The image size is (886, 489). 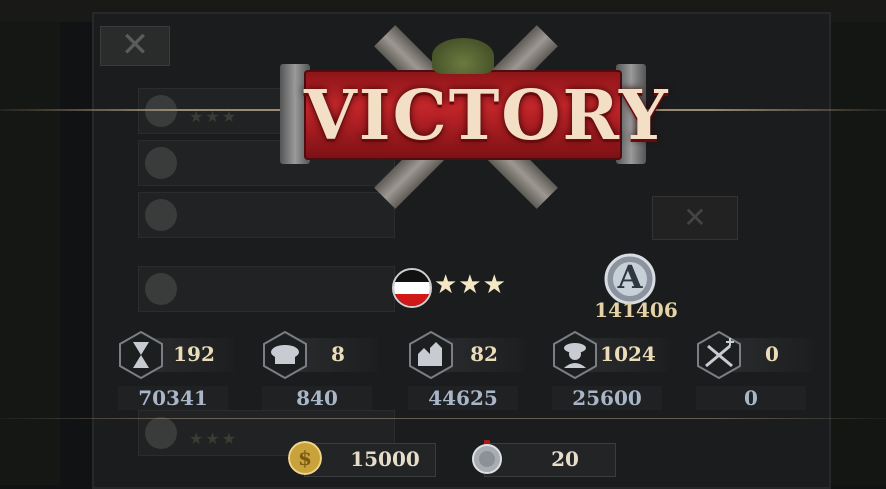 I want to click on stat-value: 1024, so click(x=628, y=354).